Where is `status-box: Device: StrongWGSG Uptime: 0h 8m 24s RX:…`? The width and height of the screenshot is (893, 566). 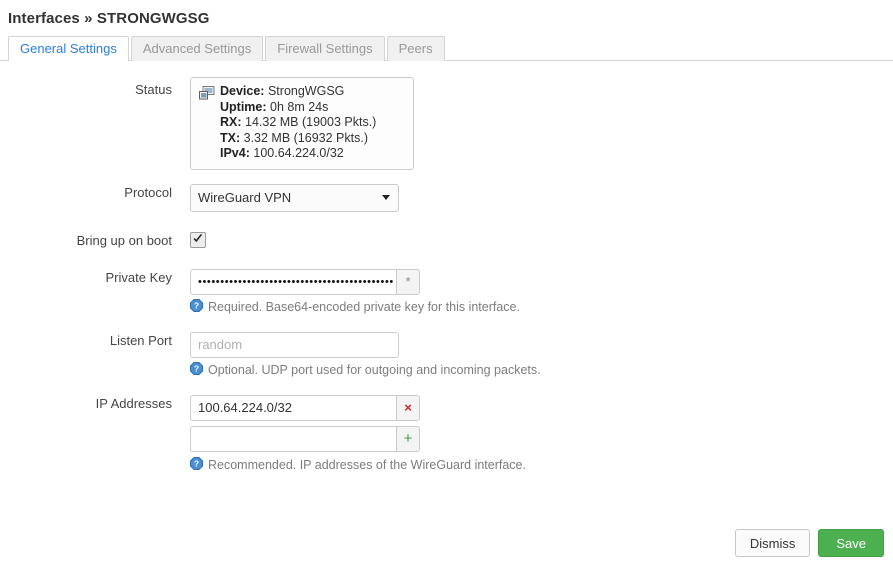
status-box: Device: StrongWGSG Uptime: 0h 8m 24s RX:… is located at coordinates (302, 123).